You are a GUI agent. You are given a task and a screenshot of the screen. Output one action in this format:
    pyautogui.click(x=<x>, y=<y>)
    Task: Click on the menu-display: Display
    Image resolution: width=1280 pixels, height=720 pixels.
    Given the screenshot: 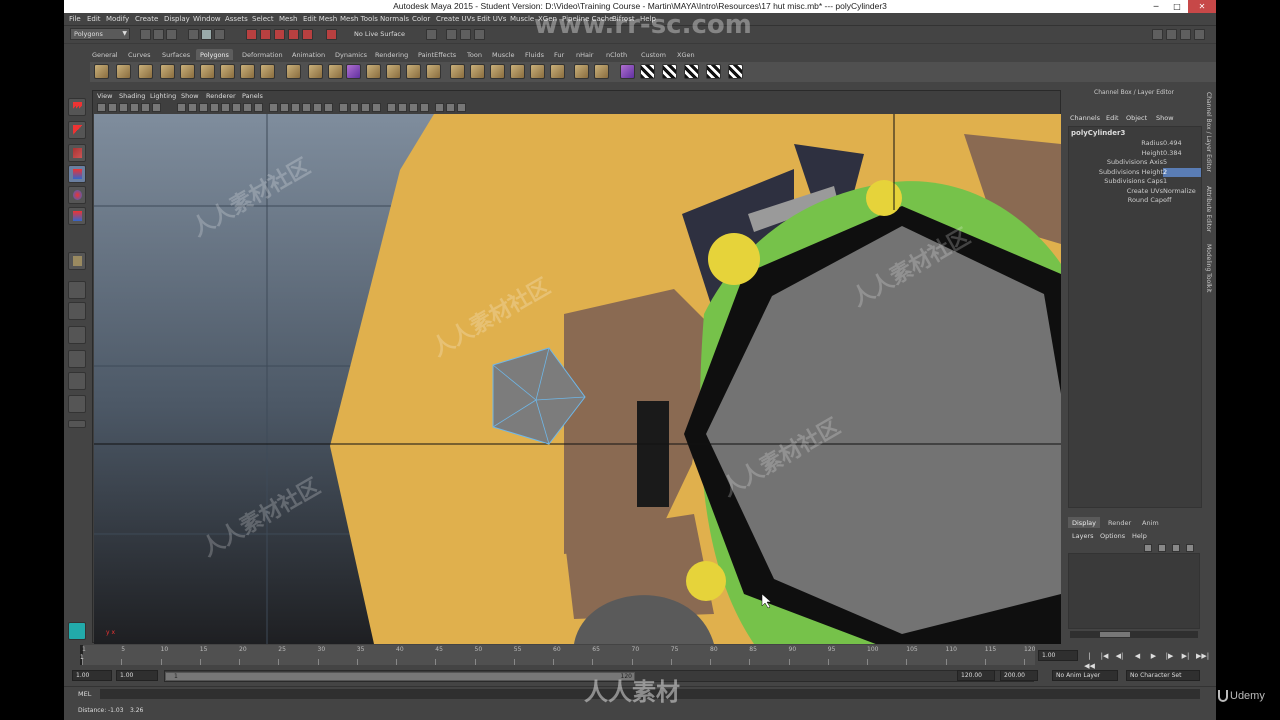 What is the action you would take?
    pyautogui.click(x=177, y=19)
    